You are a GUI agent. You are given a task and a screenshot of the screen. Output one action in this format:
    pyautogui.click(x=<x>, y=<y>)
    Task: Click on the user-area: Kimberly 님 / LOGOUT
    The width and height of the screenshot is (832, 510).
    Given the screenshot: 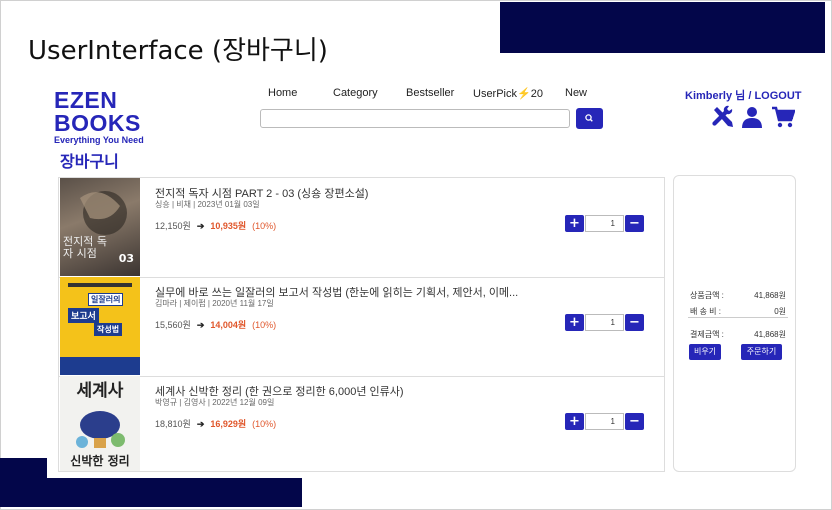 What is the action you would take?
    pyautogui.click(x=743, y=95)
    